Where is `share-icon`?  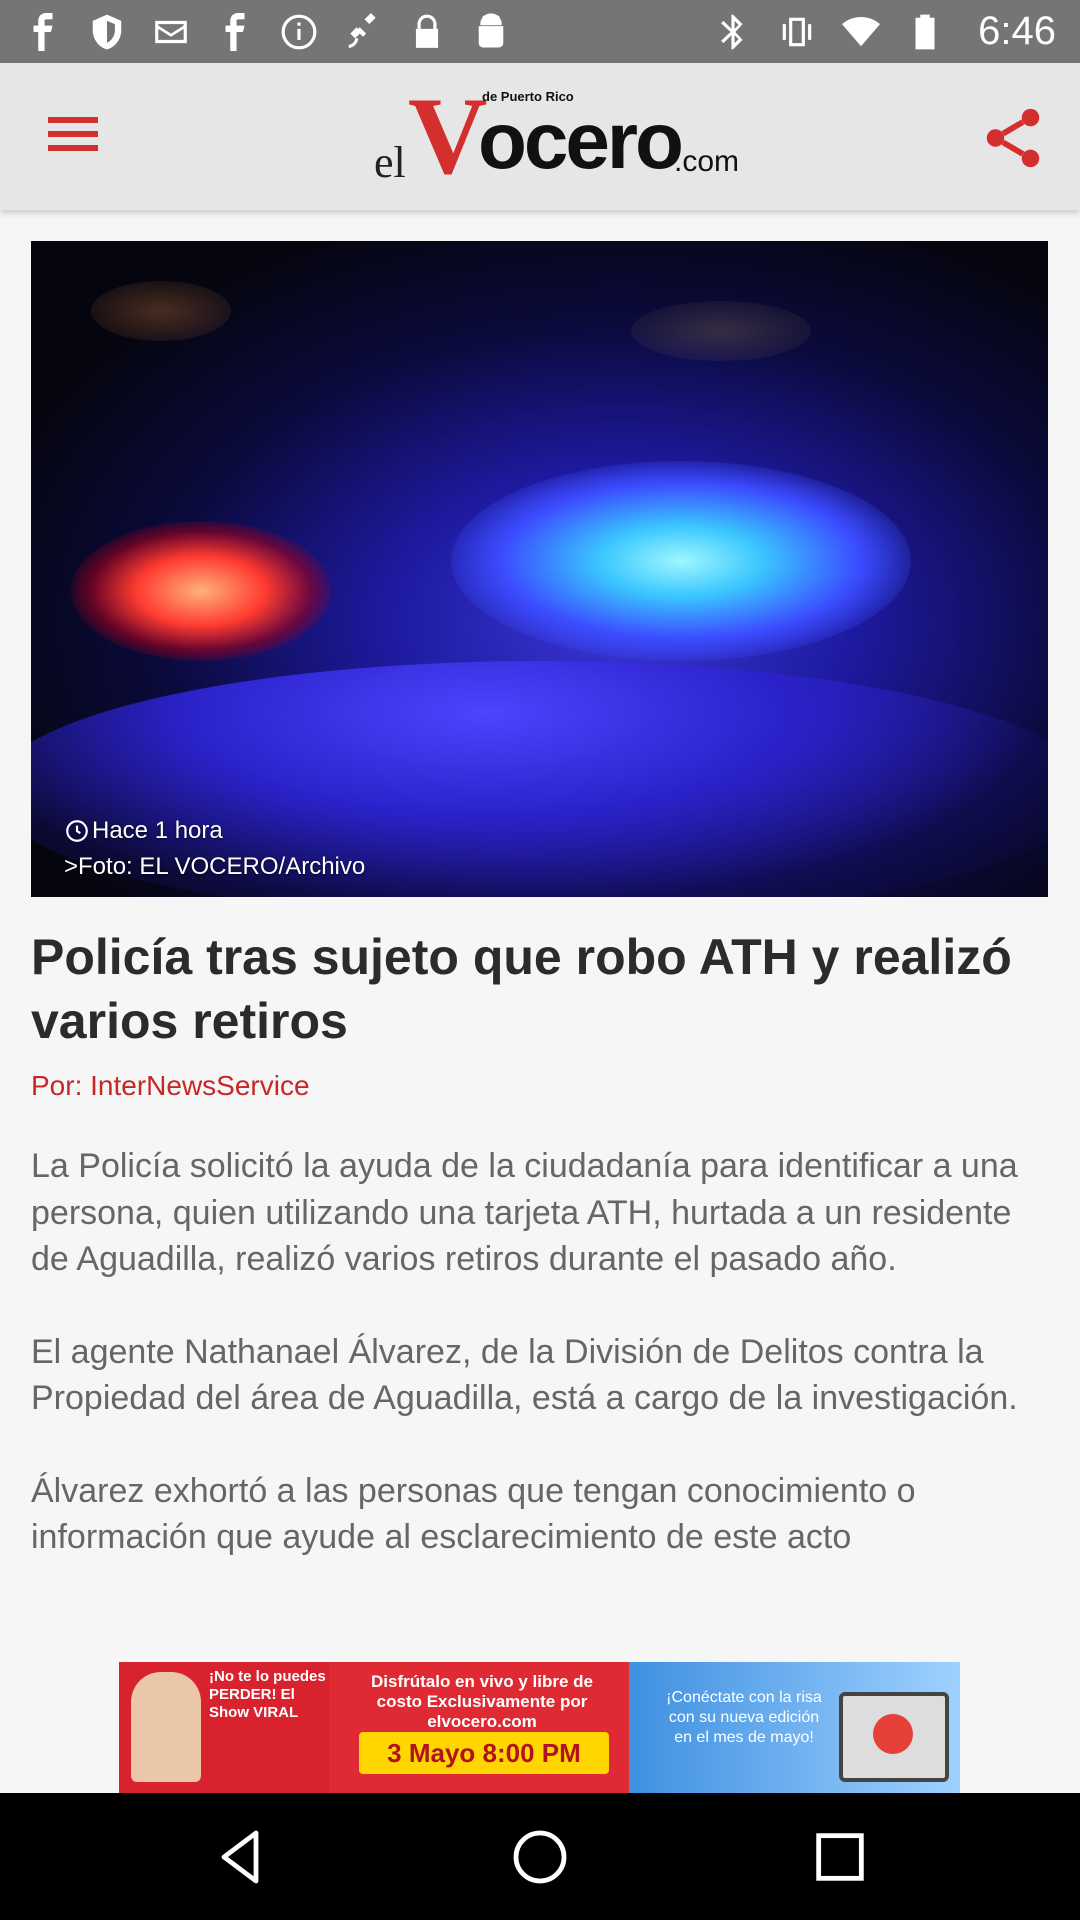
share-icon is located at coordinates (1013, 138).